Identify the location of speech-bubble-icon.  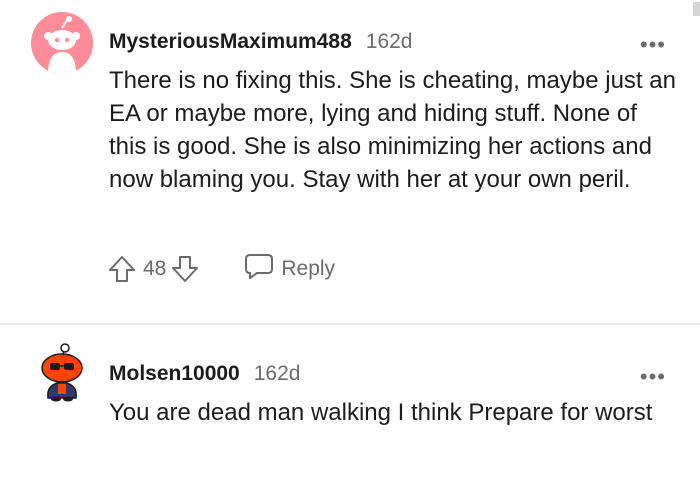
(262, 269).